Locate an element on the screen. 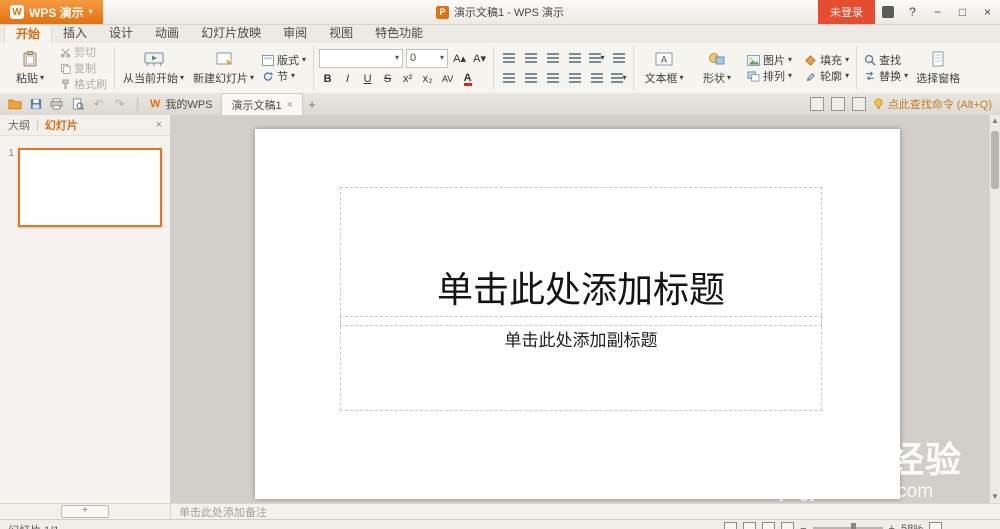 The height and width of the screenshot is (529, 1000). bullets-icon is located at coordinates (508, 58).